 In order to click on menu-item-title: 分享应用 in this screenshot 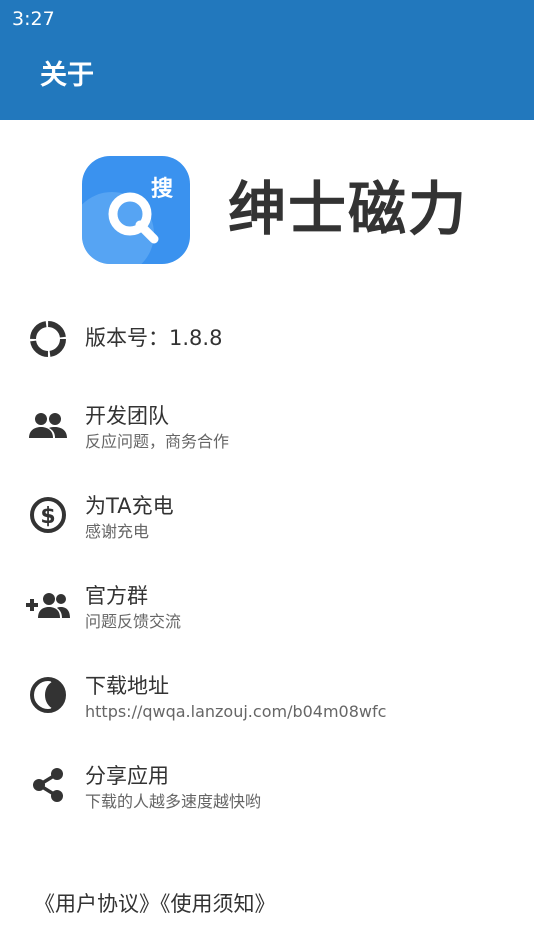, I will do `click(127, 776)`.